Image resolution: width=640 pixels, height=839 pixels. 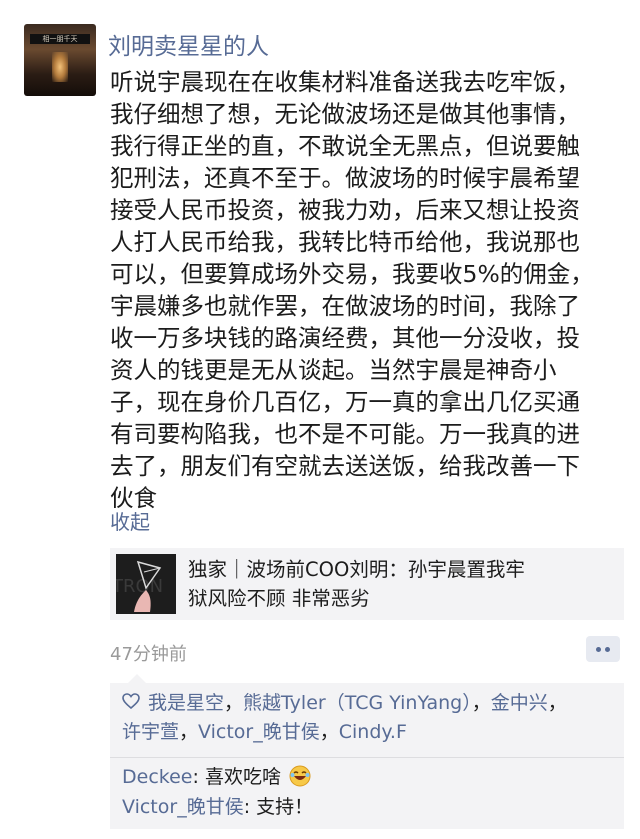 What do you see at coordinates (345, 466) in the screenshot?
I see `post-line: 去了，朋友们有空就去送送饭，给我改善一下` at bounding box center [345, 466].